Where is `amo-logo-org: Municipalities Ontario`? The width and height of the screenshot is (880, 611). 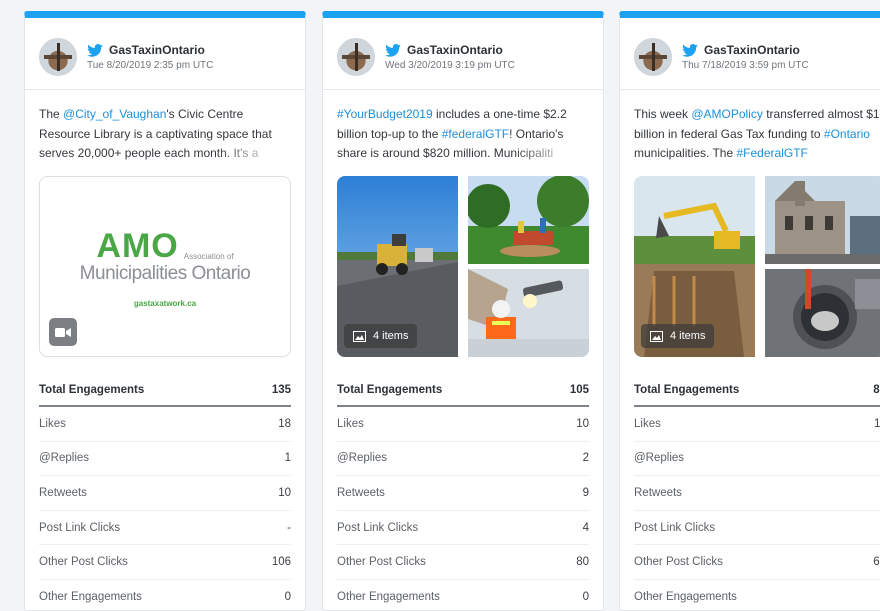 amo-logo-org: Municipalities Ontario is located at coordinates (165, 274).